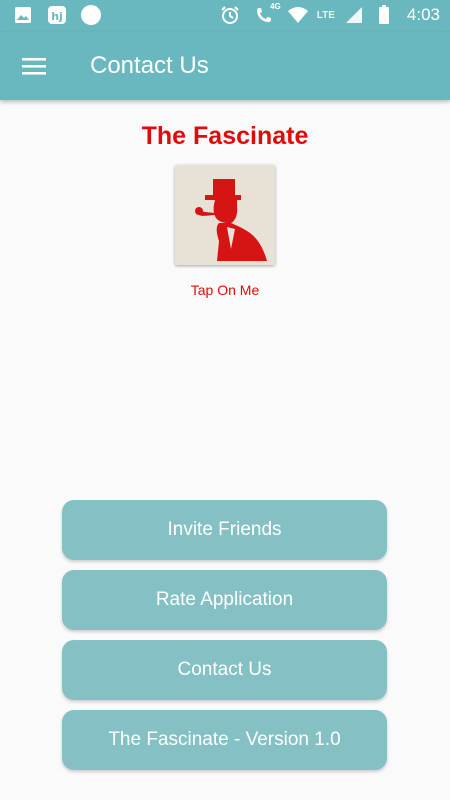 The height and width of the screenshot is (800, 450). Describe the element at coordinates (224, 530) in the screenshot. I see `invite-friends-button: Invite Friends` at that location.